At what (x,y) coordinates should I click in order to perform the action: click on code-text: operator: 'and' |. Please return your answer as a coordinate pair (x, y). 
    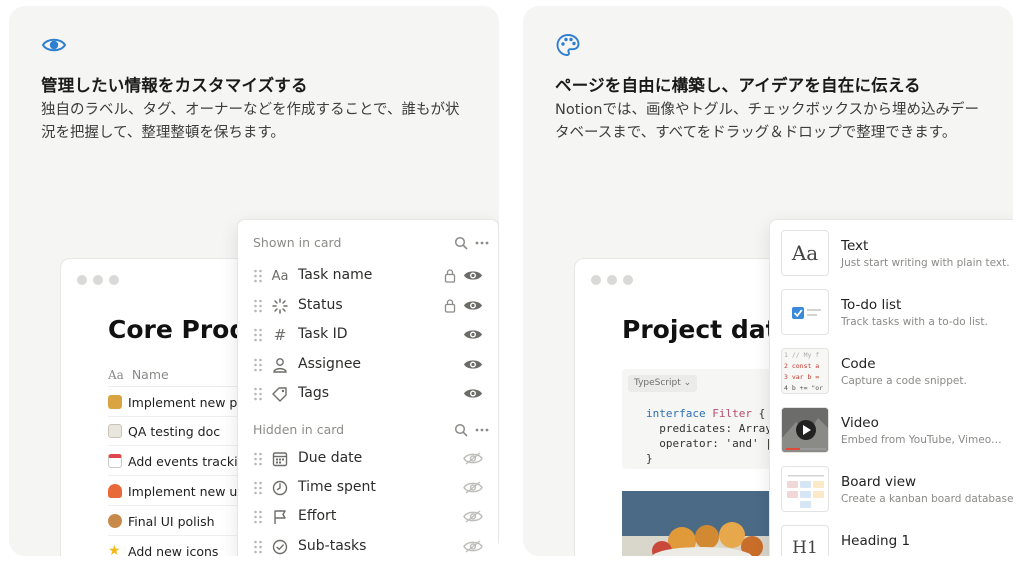
    Looking at the image, I should click on (709, 443).